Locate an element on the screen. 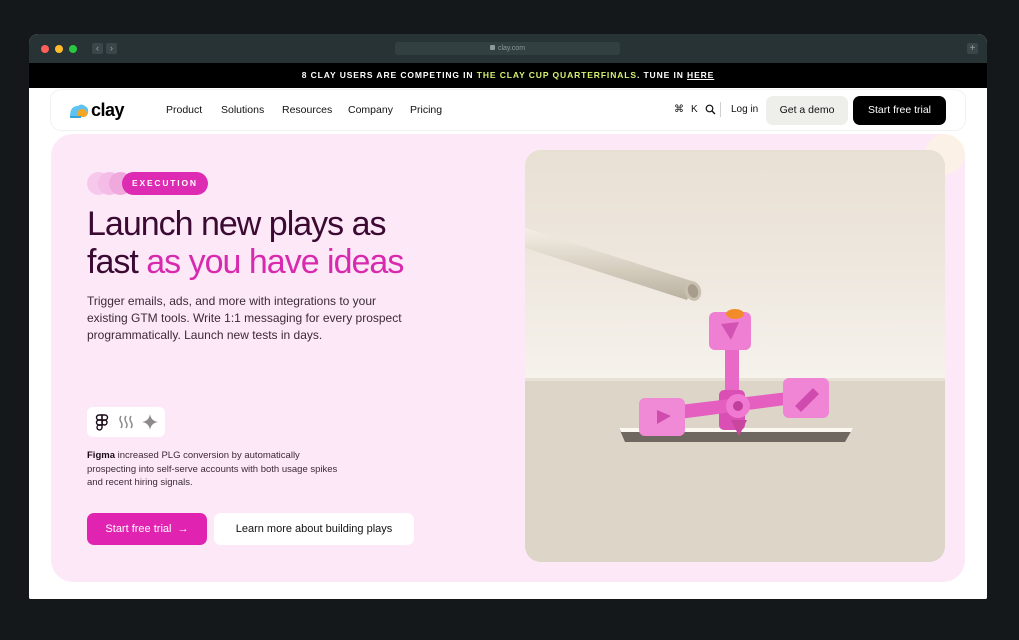 This screenshot has height=640, width=1019. logo-text: clay is located at coordinates (108, 110).